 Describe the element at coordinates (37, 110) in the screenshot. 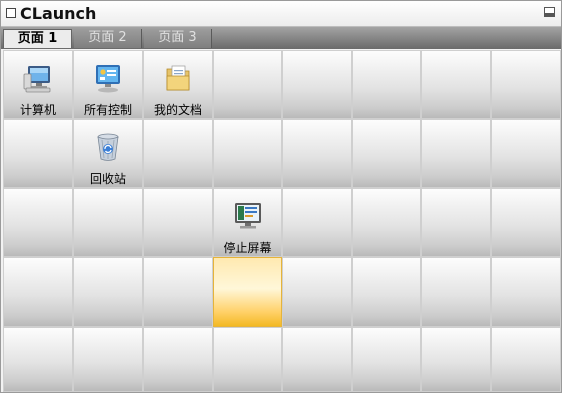

I see `launcher-item-label: 计算机` at that location.